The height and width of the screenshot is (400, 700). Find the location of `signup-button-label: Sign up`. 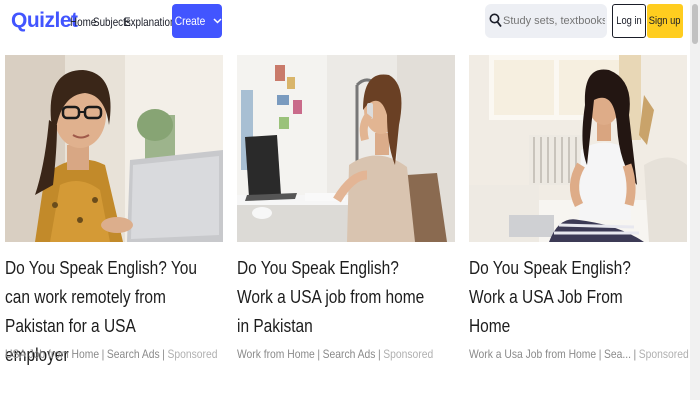

signup-button-label: Sign up is located at coordinates (665, 21).